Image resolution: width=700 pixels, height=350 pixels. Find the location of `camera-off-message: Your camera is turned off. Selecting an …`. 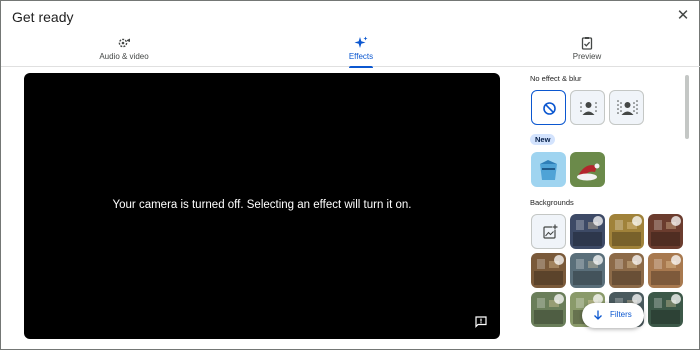

camera-off-message: Your camera is turned off. Selecting an … is located at coordinates (262, 205).